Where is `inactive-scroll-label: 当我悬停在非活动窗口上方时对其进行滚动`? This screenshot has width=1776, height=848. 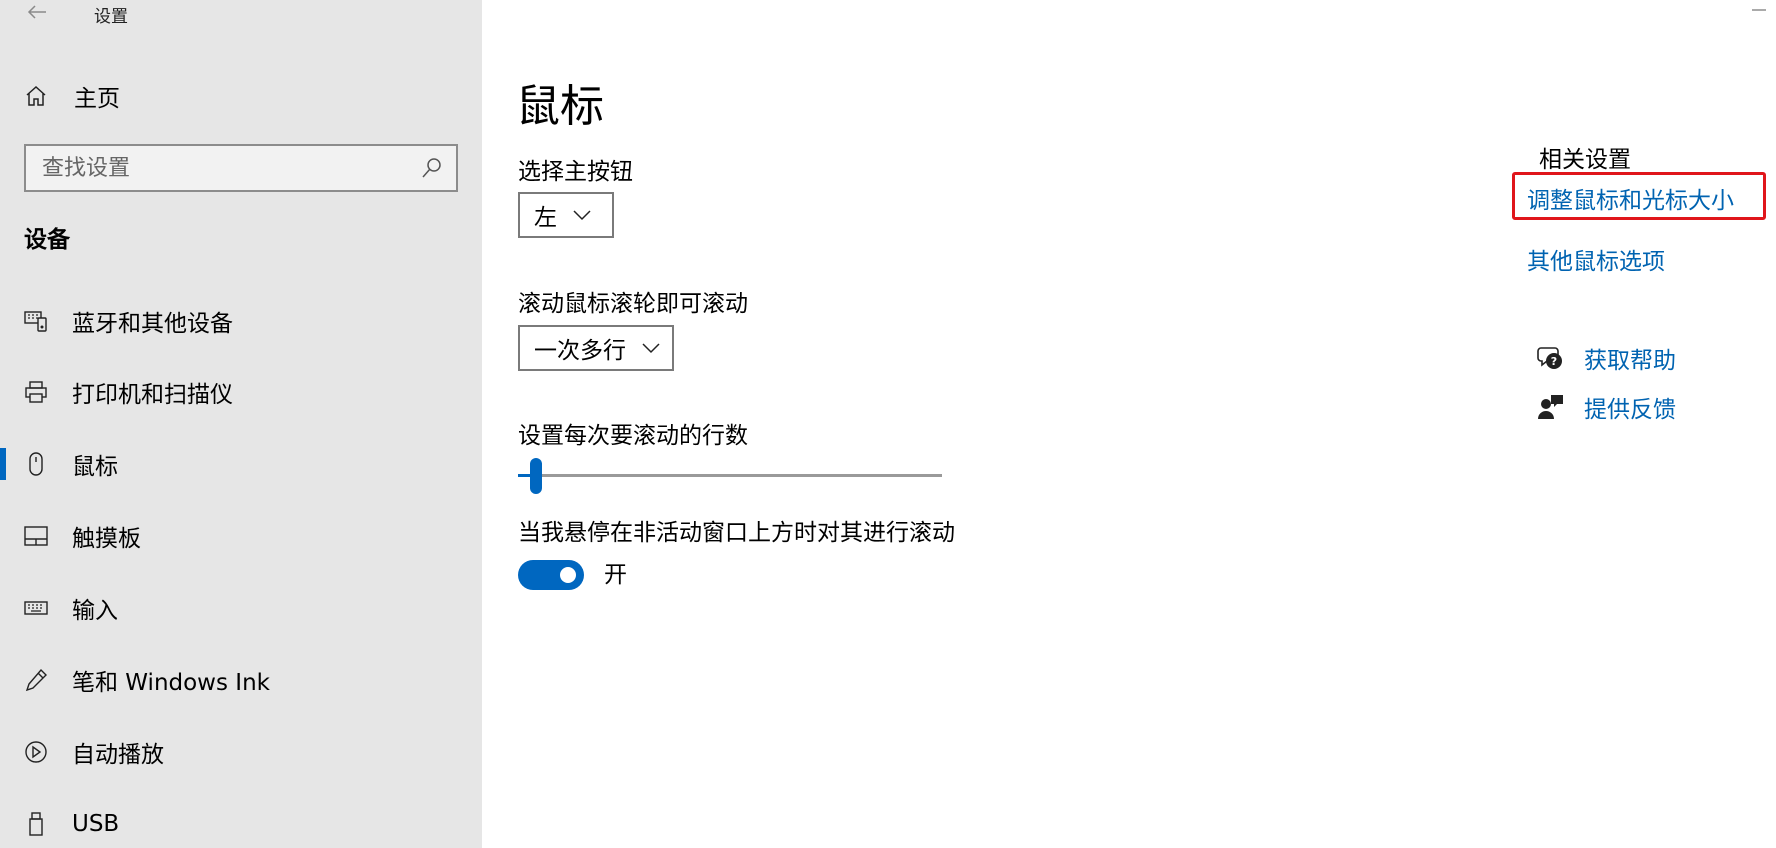
inactive-scroll-label: 当我悬停在非活动窗口上方时对其进行滚动 is located at coordinates (736, 533).